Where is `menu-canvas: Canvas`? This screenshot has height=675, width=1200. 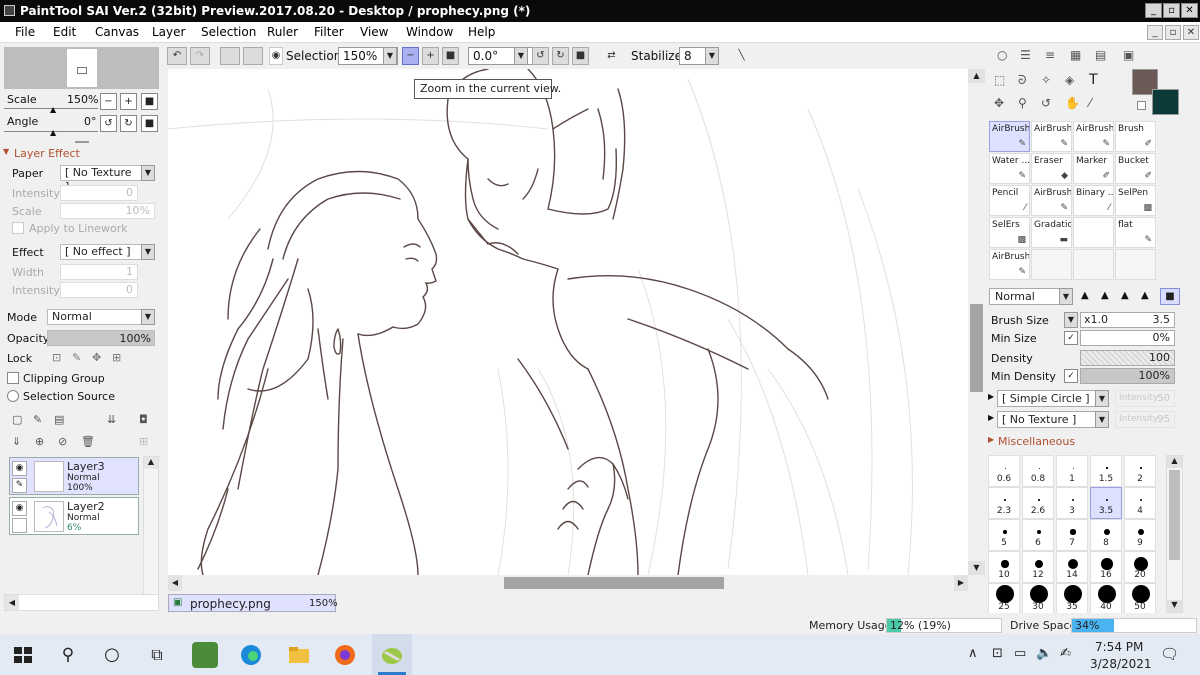
menu-canvas: Canvas is located at coordinates (117, 32).